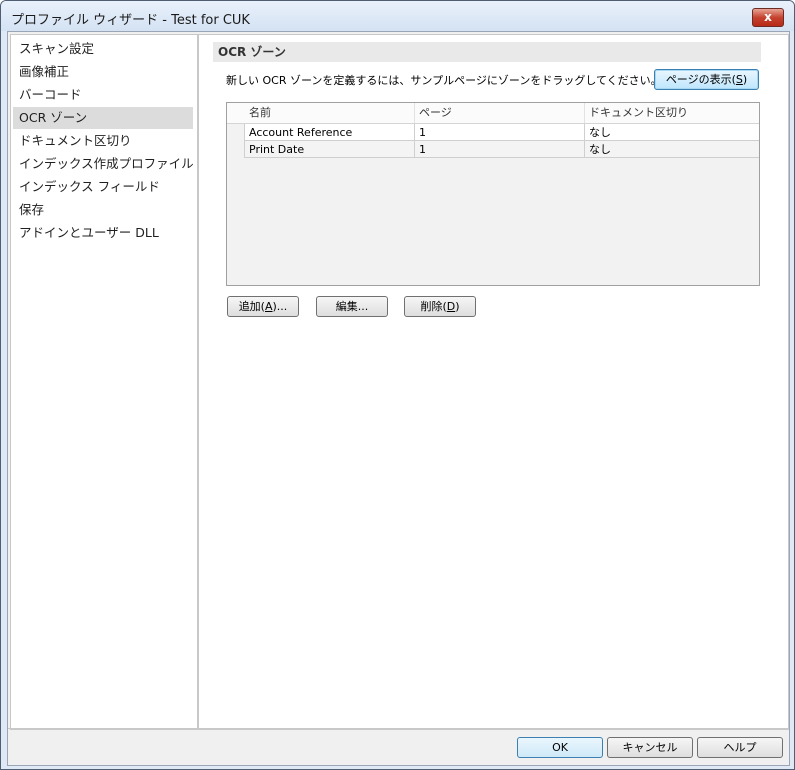 This screenshot has height=770, width=795. I want to click on list-header: 名前 ページ ドキュメント区切り, so click(493, 113).